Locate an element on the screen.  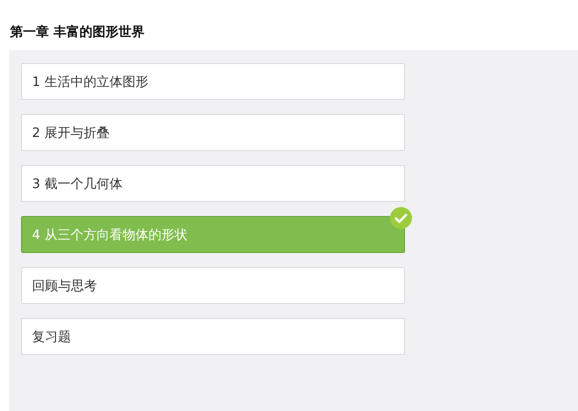
lesson-item: 复习题 is located at coordinates (213, 336).